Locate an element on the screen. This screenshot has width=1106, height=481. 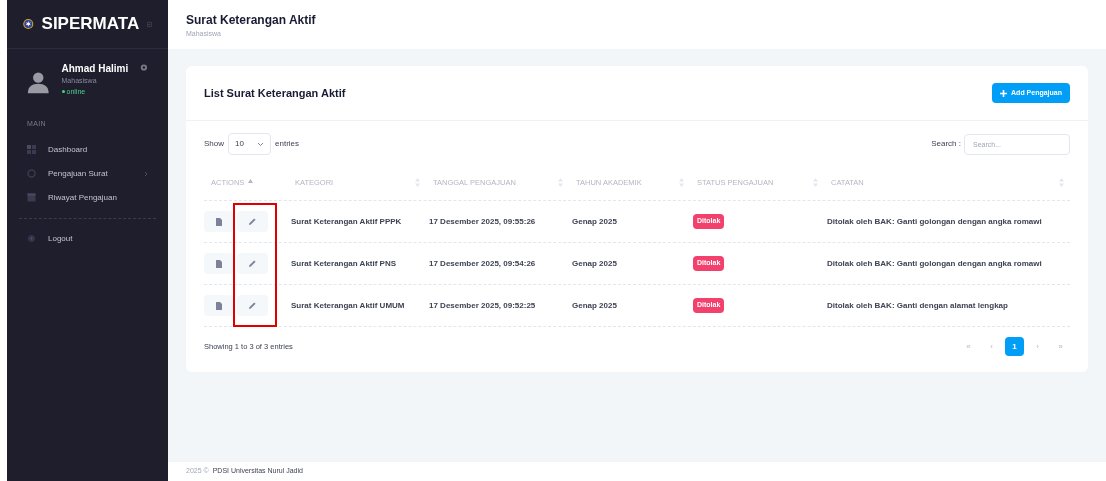
settings-icon is located at coordinates (144, 67).